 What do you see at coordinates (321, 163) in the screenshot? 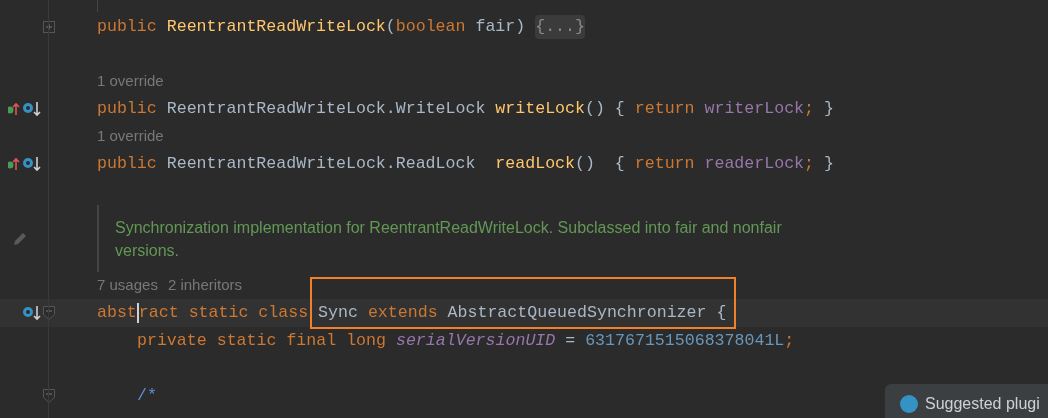
I see `code-token: ReentrantReadWriteLock.ReadLock` at bounding box center [321, 163].